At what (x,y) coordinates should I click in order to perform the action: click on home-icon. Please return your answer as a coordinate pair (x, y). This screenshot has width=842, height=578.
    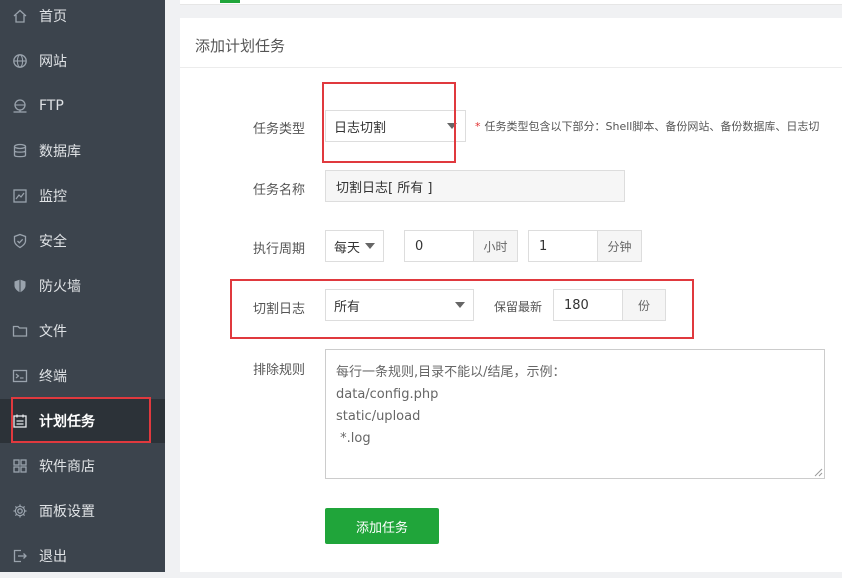
    Looking at the image, I should click on (20, 16).